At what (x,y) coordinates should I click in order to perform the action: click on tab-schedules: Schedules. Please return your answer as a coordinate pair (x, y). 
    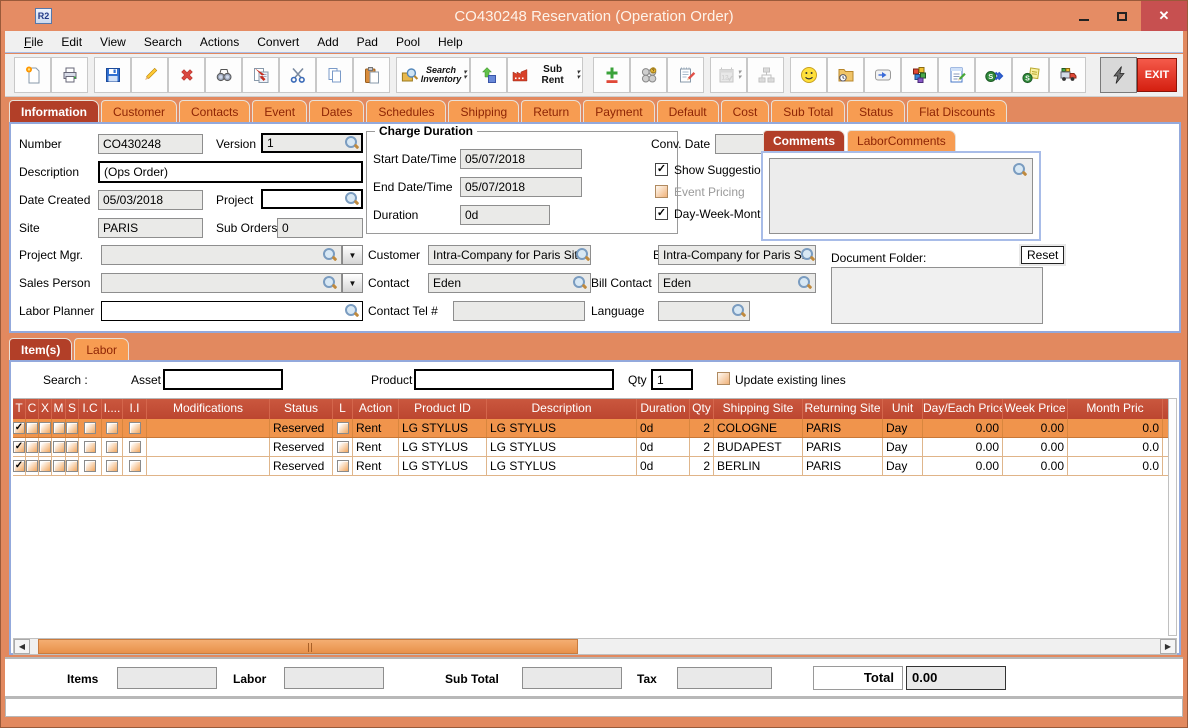
    Looking at the image, I should click on (406, 111).